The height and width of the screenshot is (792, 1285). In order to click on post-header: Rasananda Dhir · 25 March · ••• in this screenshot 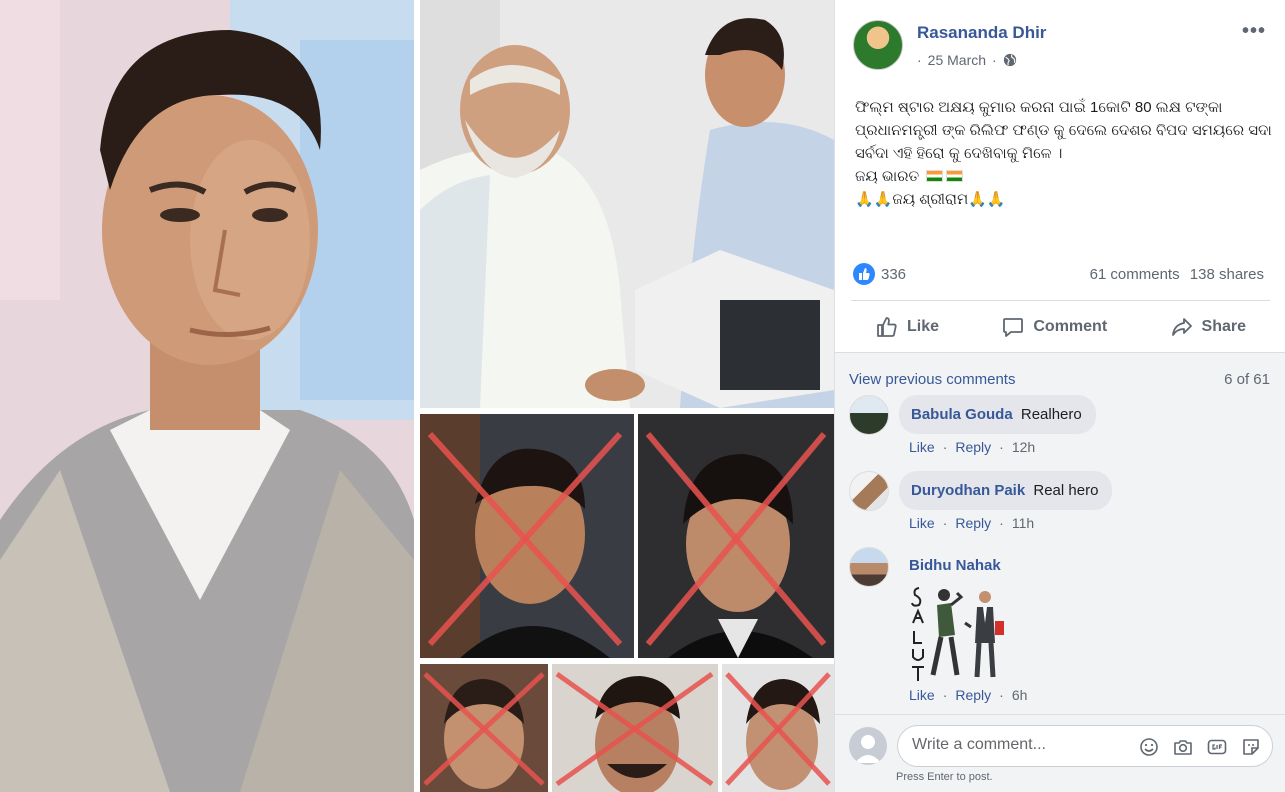, I will do `click(1060, 45)`.